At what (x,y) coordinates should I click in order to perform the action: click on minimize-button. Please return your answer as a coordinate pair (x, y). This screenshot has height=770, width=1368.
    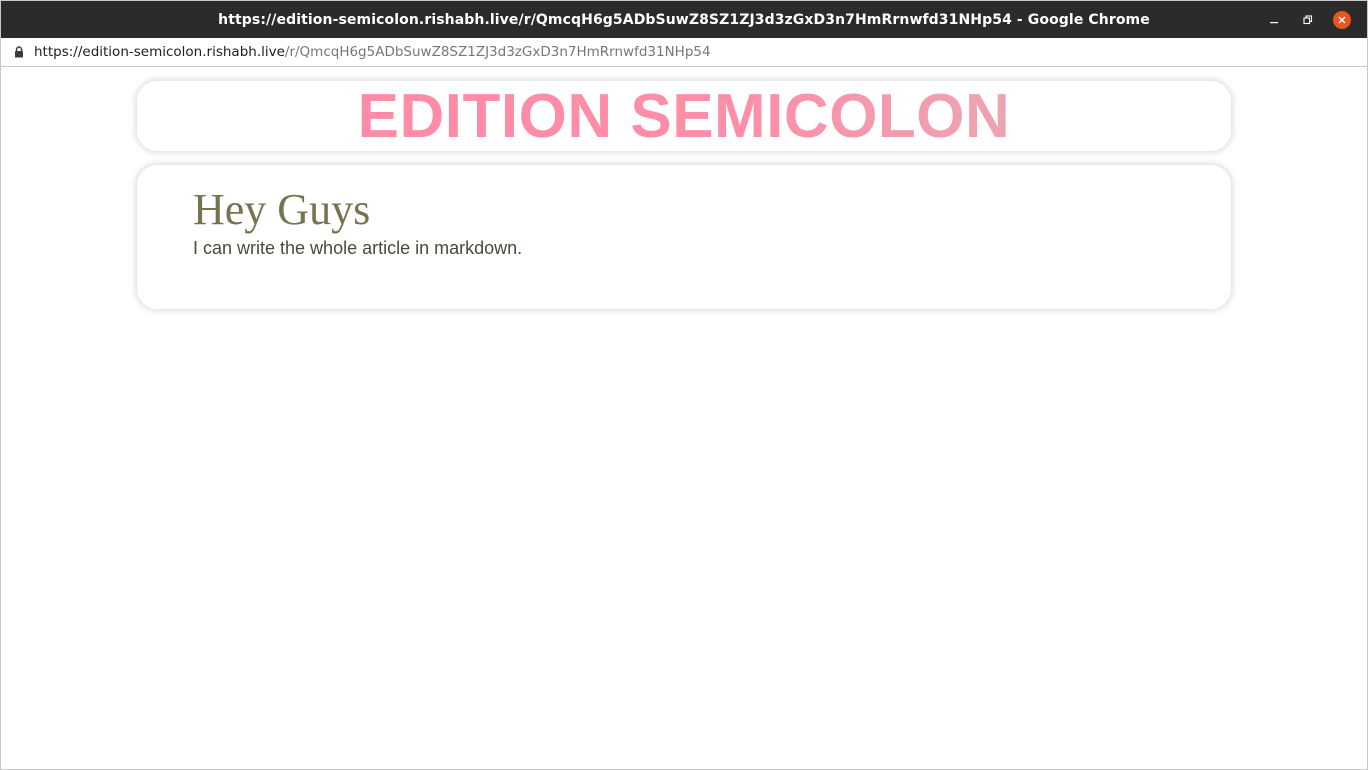
    Looking at the image, I should click on (1274, 19).